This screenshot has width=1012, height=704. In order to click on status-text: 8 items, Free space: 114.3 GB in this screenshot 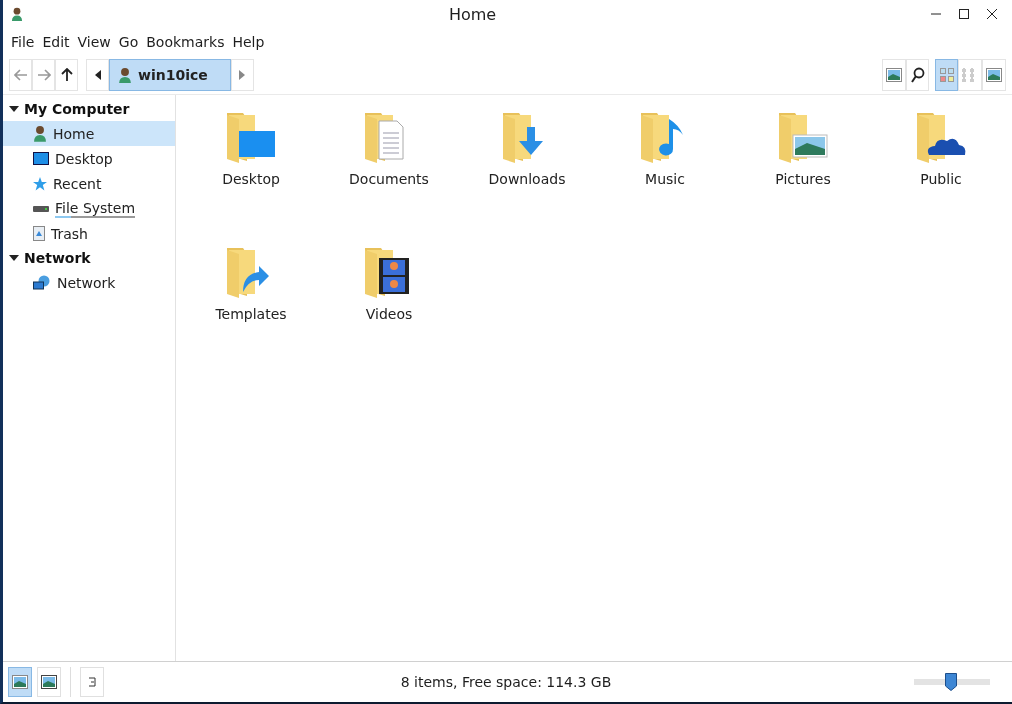, I will do `click(506, 682)`.